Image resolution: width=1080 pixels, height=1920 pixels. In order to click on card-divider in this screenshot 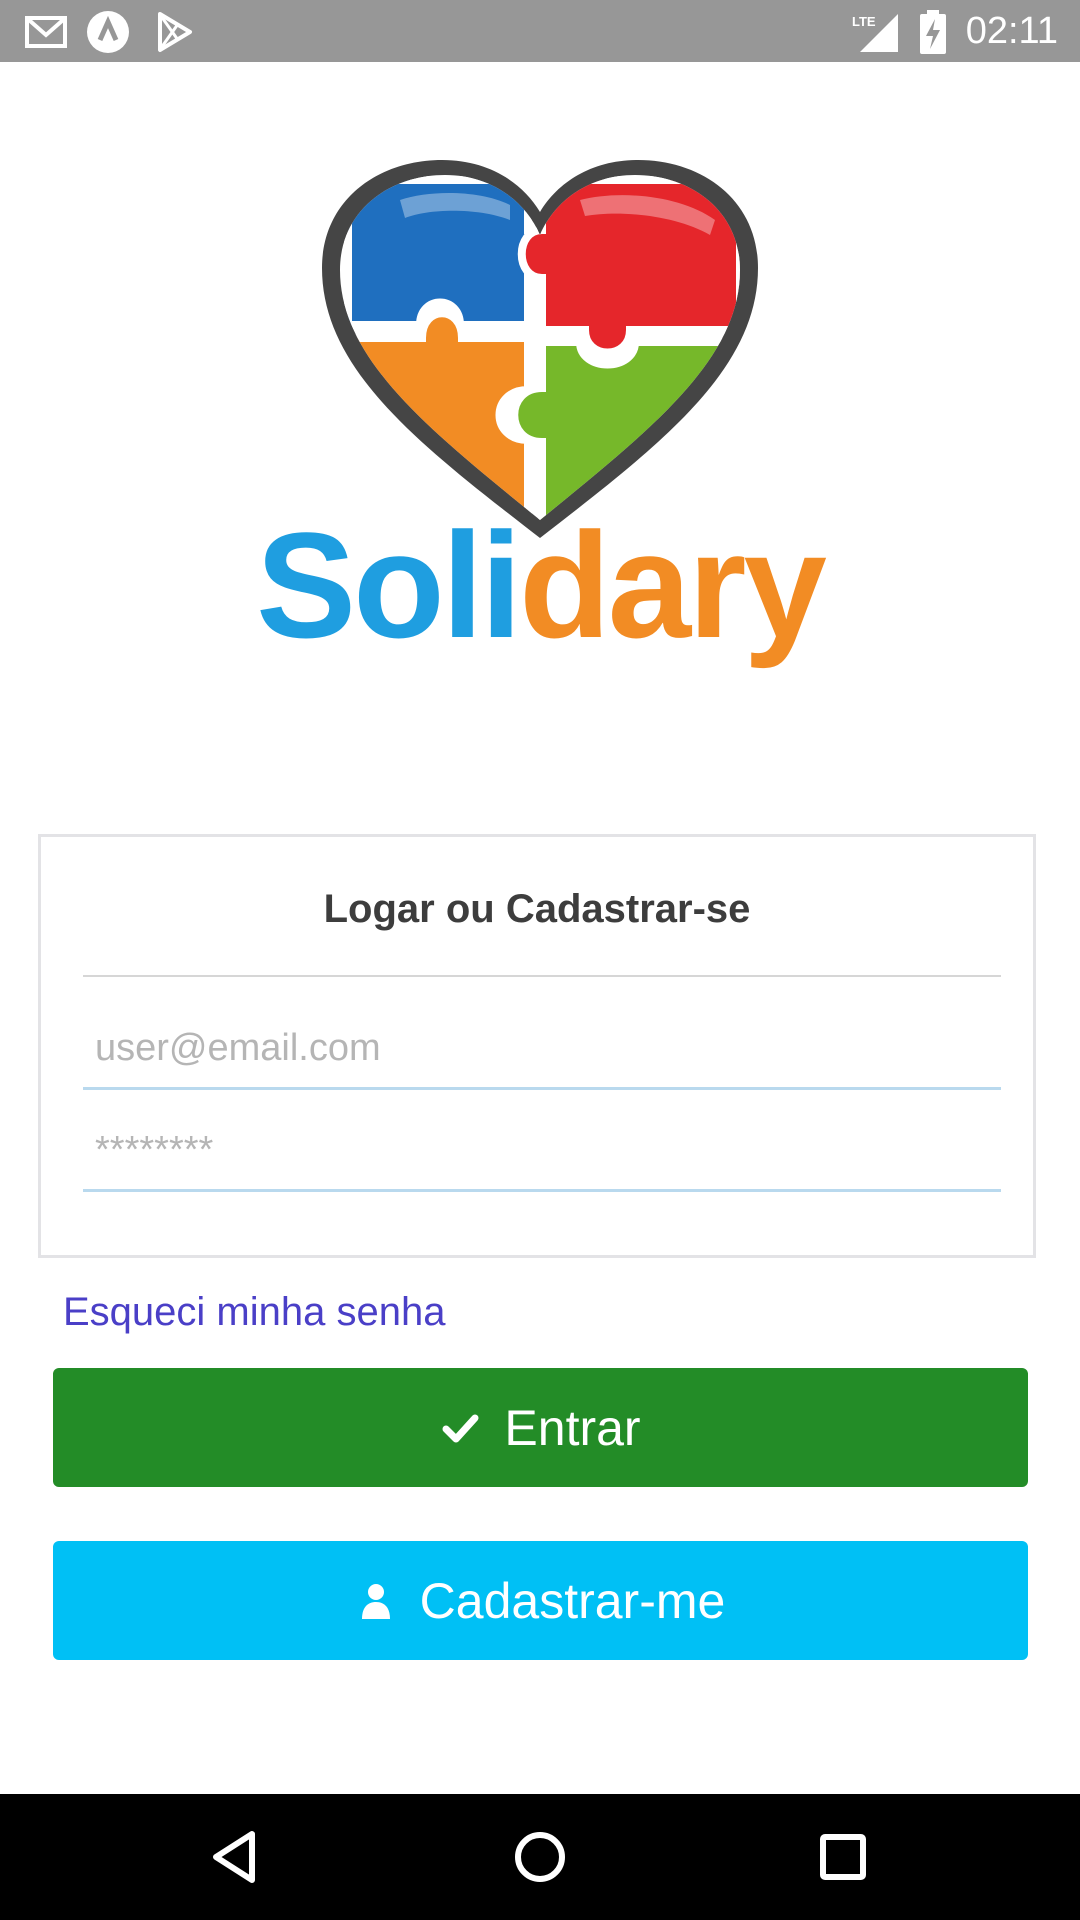, I will do `click(542, 976)`.